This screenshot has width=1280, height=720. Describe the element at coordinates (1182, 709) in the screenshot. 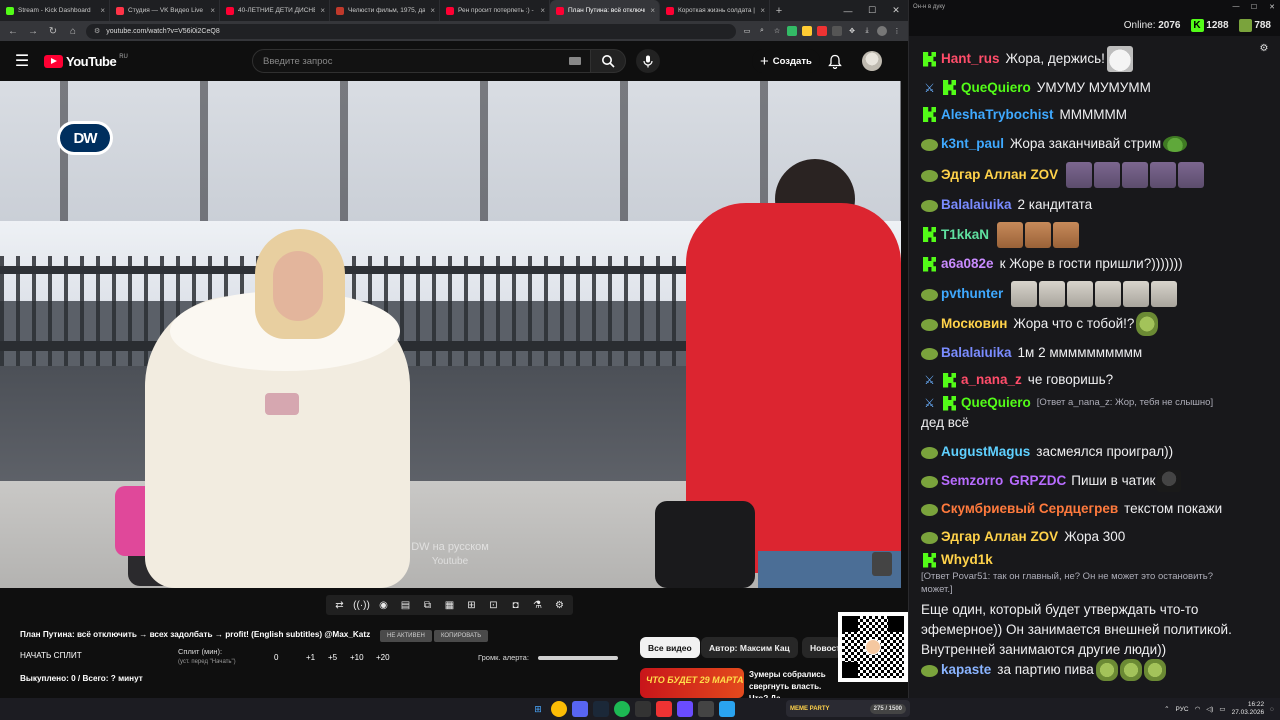

I see `language-indicator: РУС` at that location.